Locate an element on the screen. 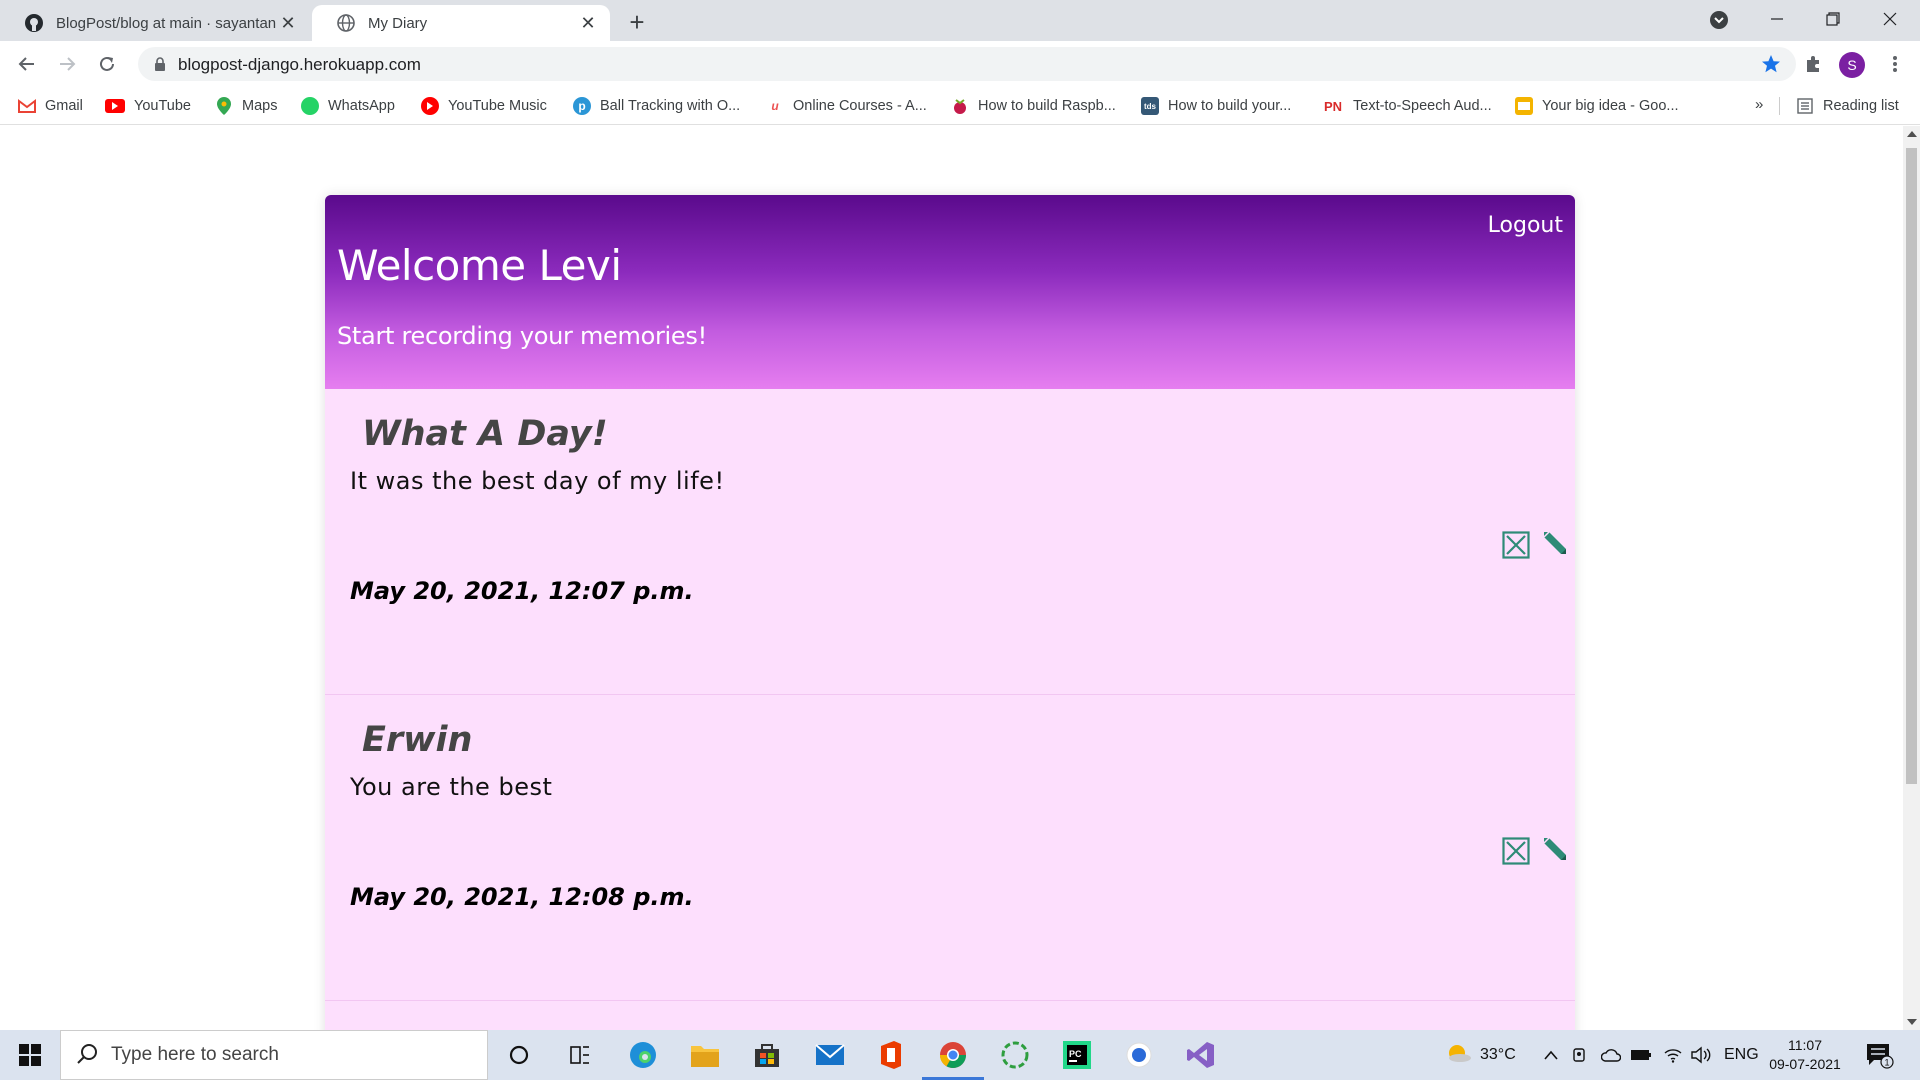  back-icon is located at coordinates (27, 64).